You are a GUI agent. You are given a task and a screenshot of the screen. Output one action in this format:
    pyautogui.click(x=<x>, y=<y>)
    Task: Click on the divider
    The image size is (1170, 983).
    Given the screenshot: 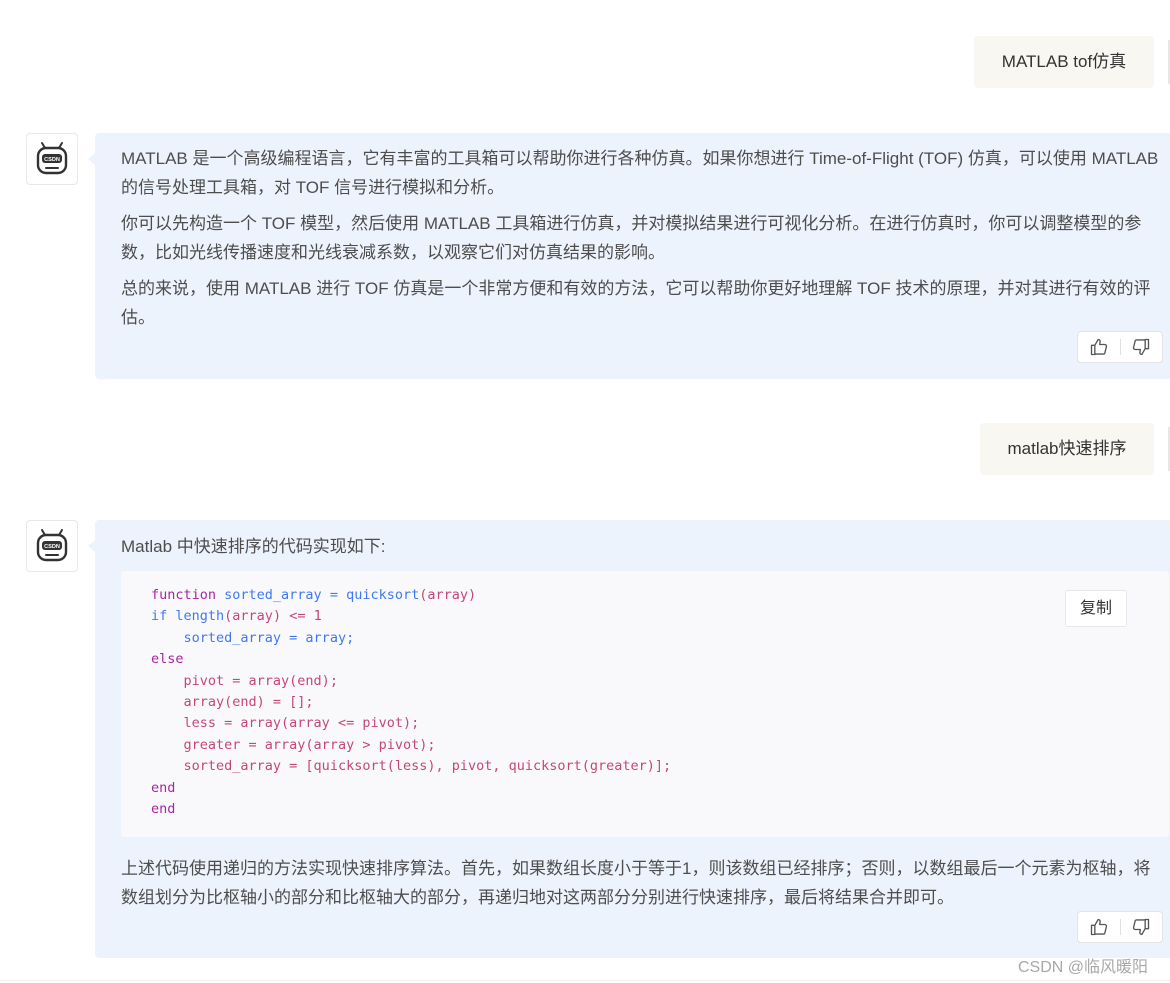 What is the action you would take?
    pyautogui.click(x=585, y=980)
    